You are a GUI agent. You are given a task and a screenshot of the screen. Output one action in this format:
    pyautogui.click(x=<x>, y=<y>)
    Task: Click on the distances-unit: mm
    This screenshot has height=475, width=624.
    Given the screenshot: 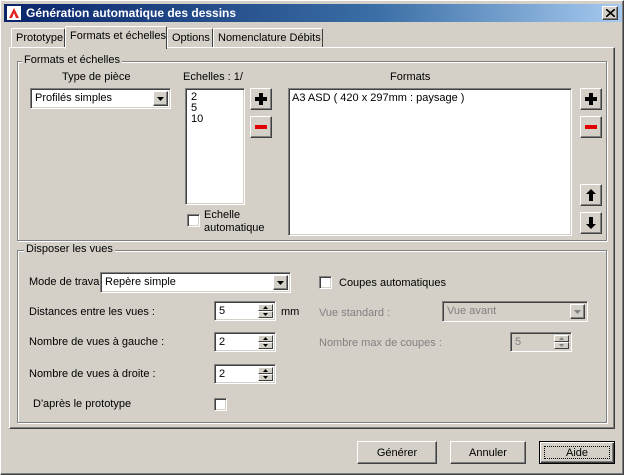 What is the action you would take?
    pyautogui.click(x=290, y=312)
    